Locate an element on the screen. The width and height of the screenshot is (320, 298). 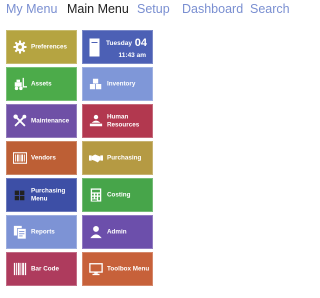
tile-label: Admin is located at coordinates (117, 232).